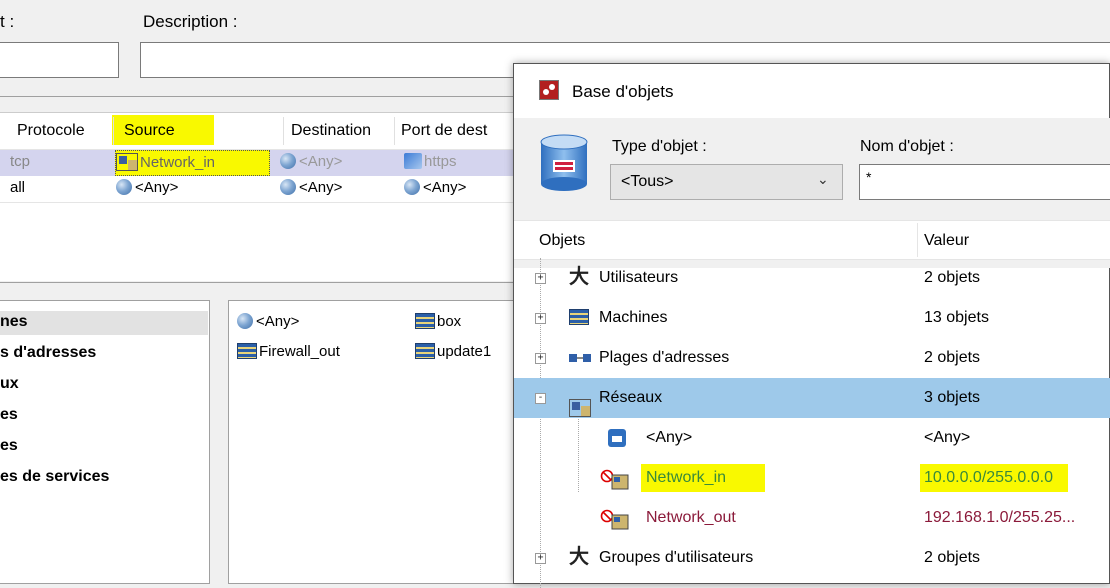 The width and height of the screenshot is (1110, 588). Describe the element at coordinates (549, 90) in the screenshot. I see `app-icon` at that location.